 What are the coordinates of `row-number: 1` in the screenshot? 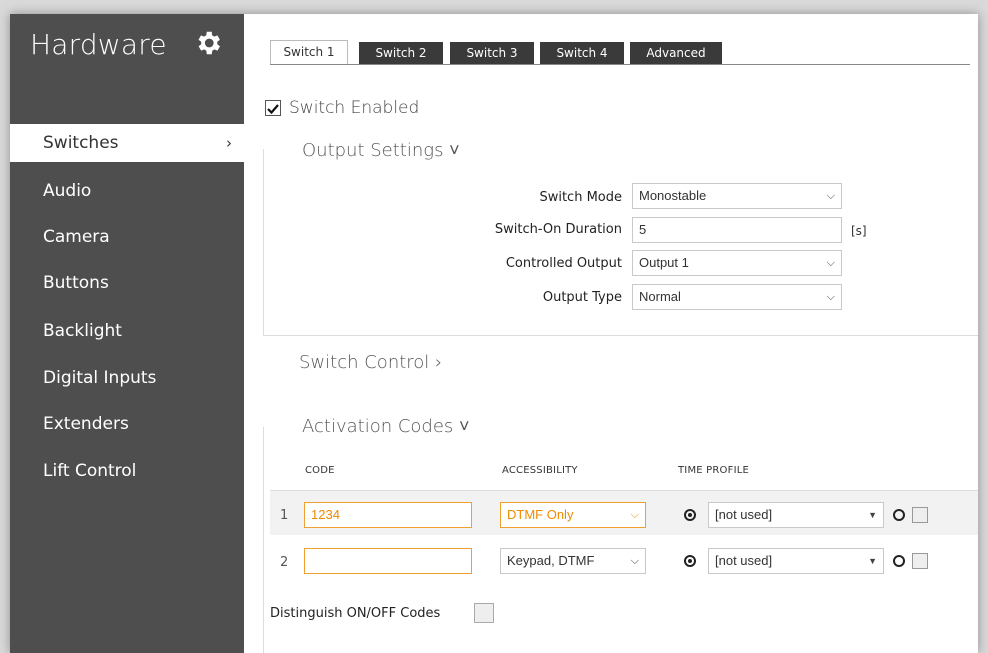 It's located at (284, 515).